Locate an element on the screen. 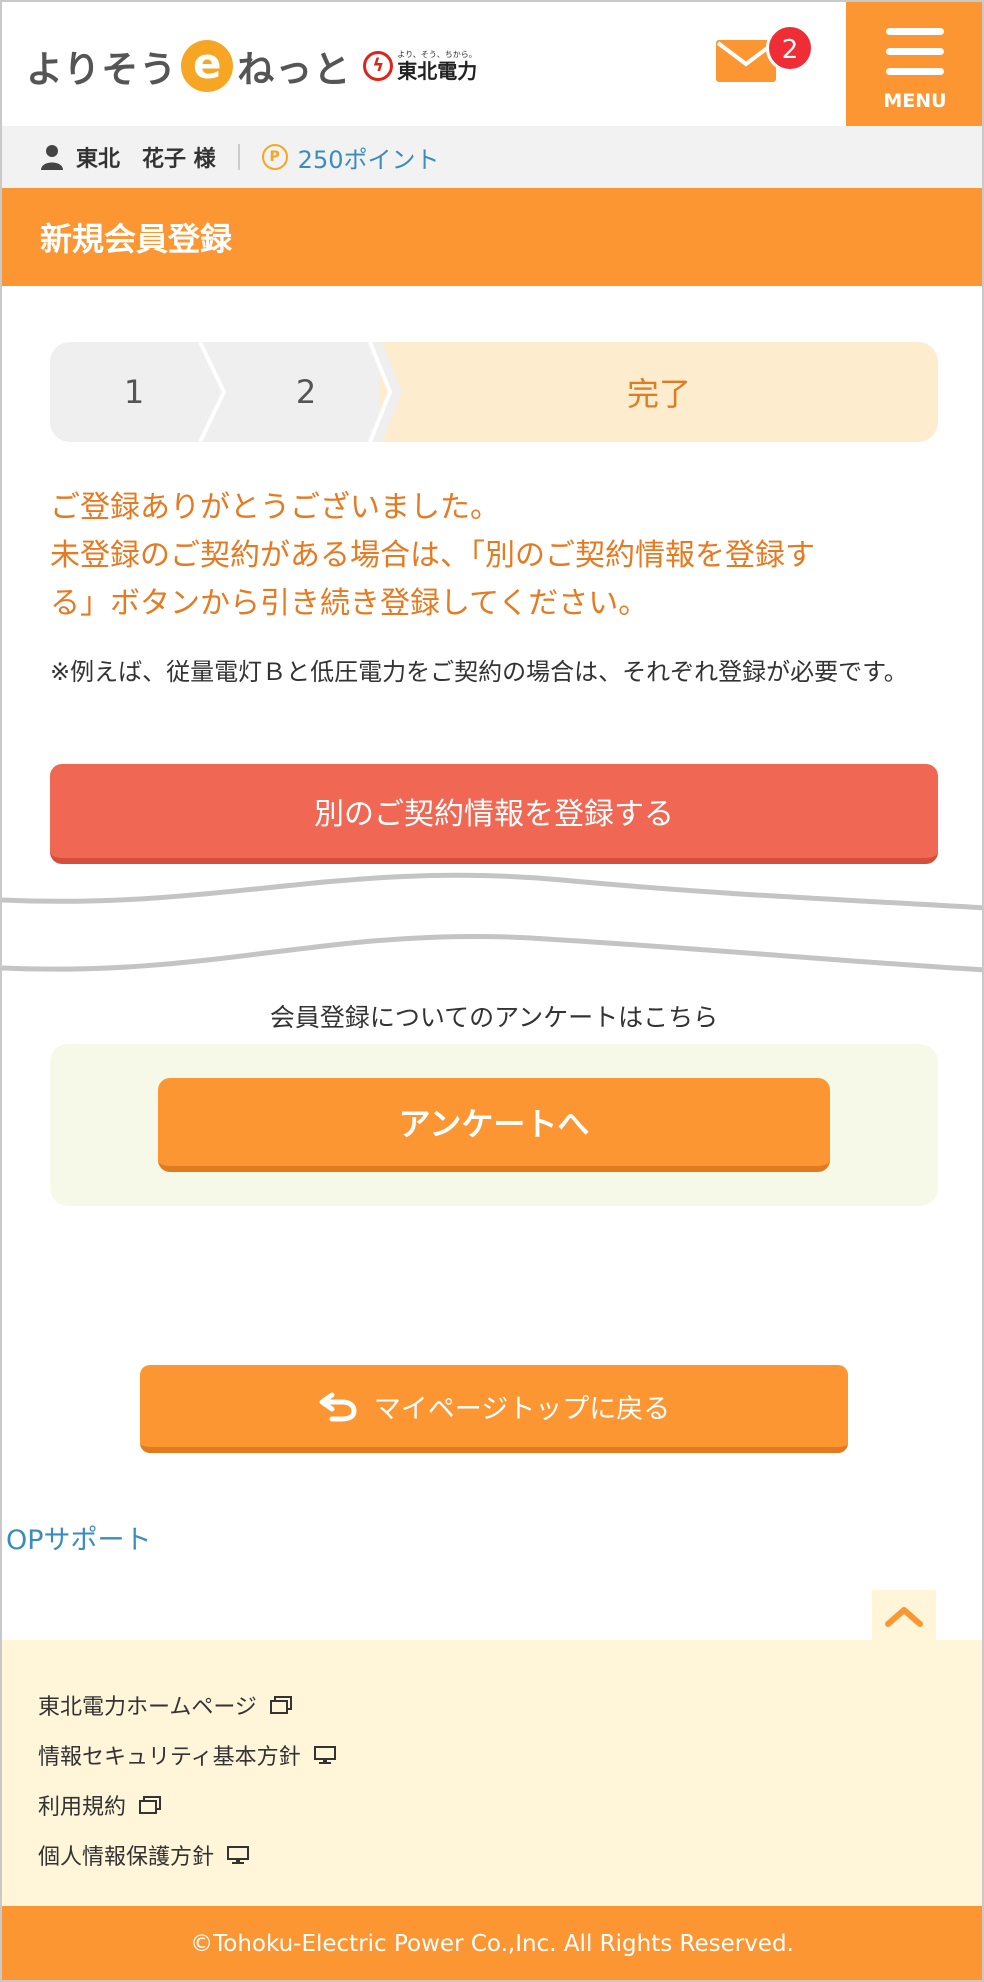  footer-link-label: 個人情報保護方針 is located at coordinates (126, 1857).